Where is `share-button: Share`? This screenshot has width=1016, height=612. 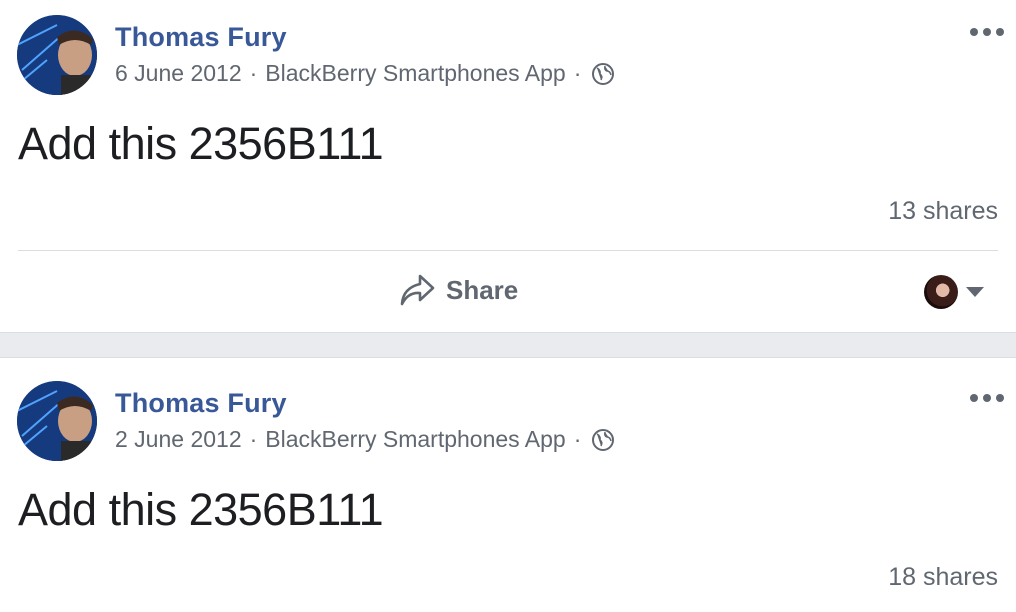 share-button: Share is located at coordinates (458, 290).